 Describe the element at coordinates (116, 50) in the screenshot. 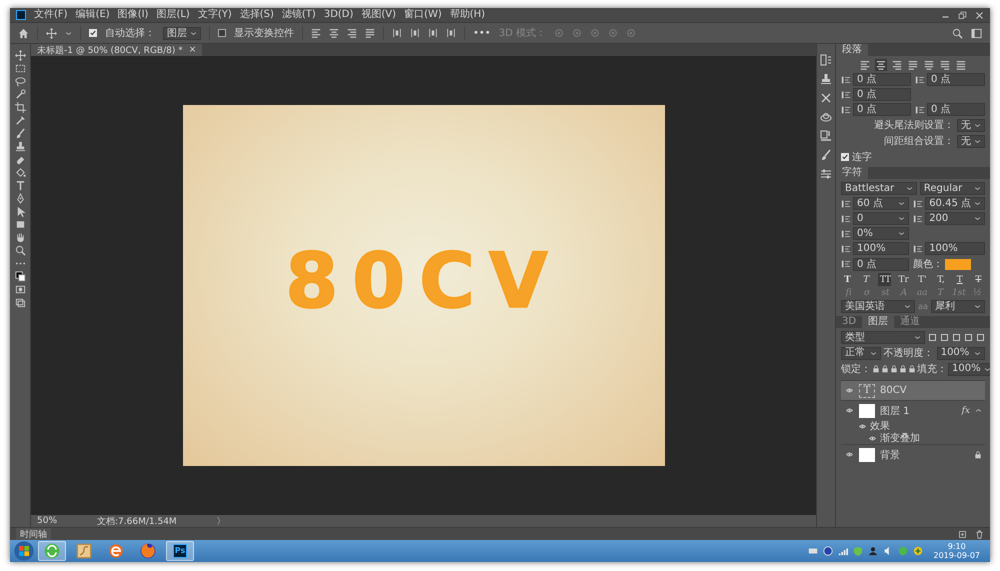

I see `document-tab: 未标题-1 @ 50% (80CV, RGB/8) * ×` at that location.